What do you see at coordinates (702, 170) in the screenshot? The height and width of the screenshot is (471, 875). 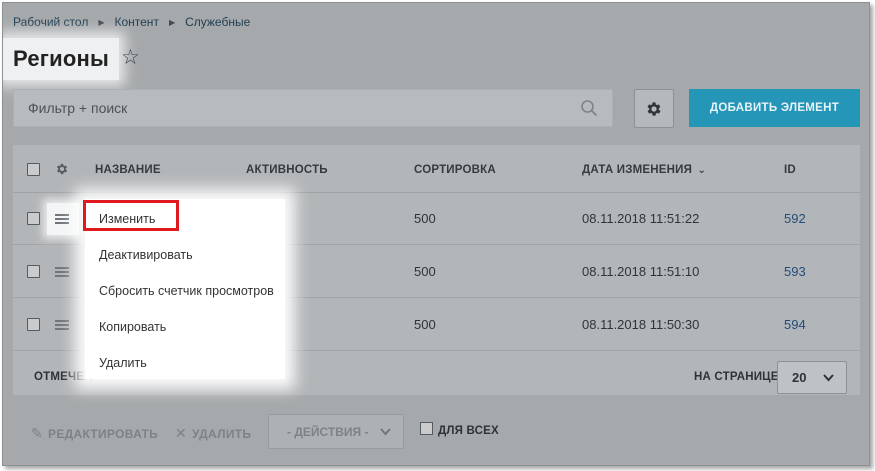 I see `chevron-down-icon: ⌄` at bounding box center [702, 170].